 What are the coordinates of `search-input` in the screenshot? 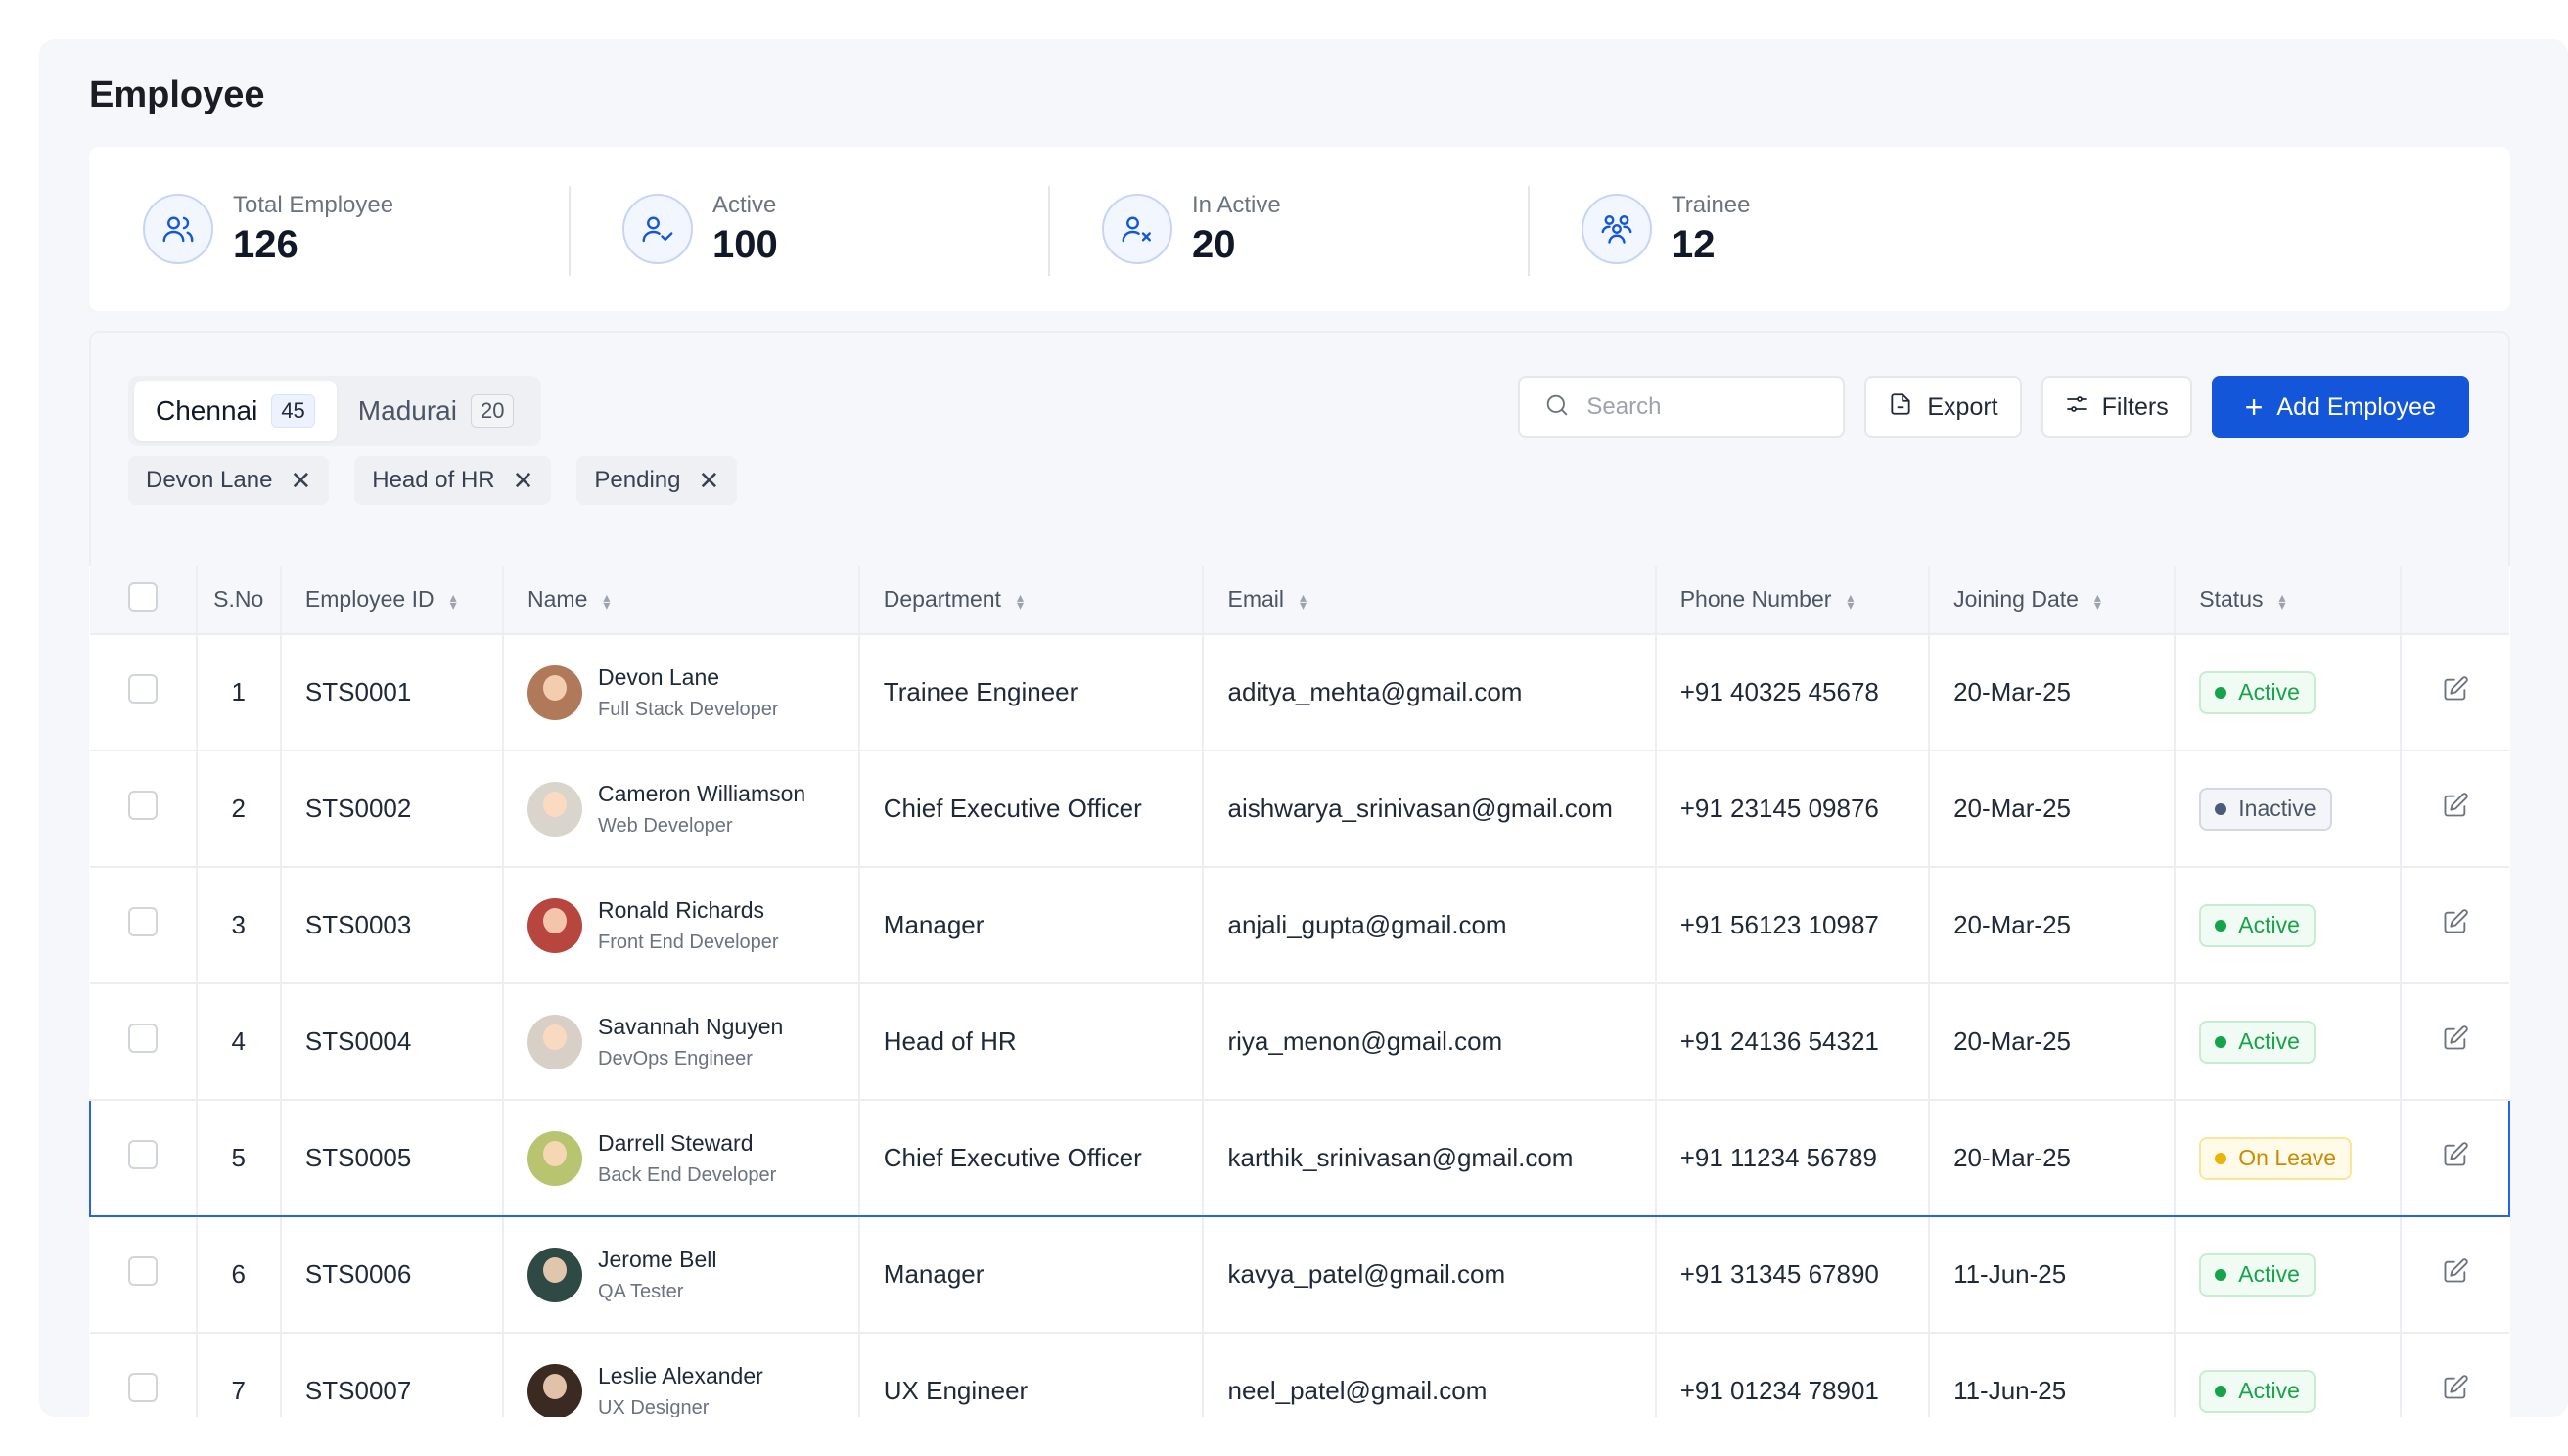 It's located at (1704, 407).